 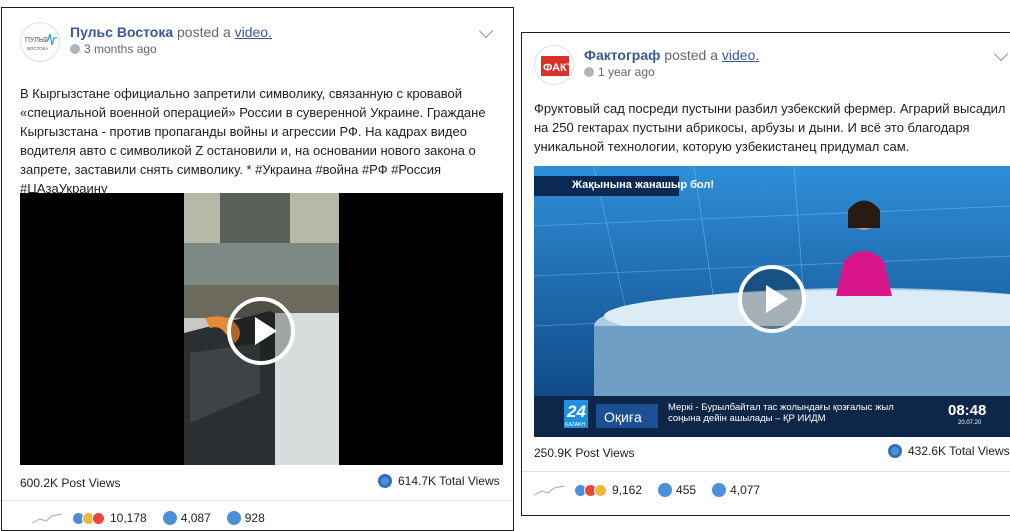 I want to click on comment-count: 4,087, so click(x=196, y=518).